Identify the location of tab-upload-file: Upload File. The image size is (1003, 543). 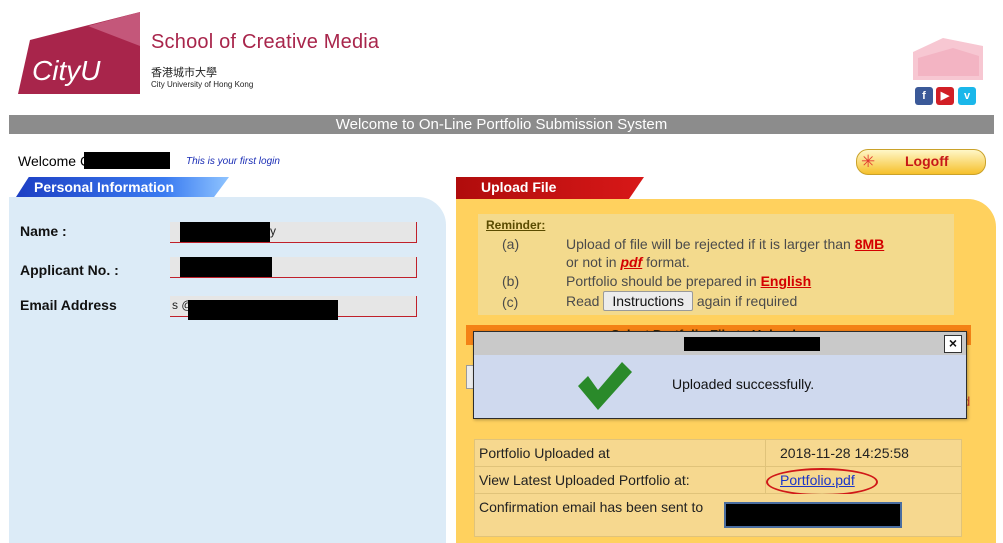
(550, 188).